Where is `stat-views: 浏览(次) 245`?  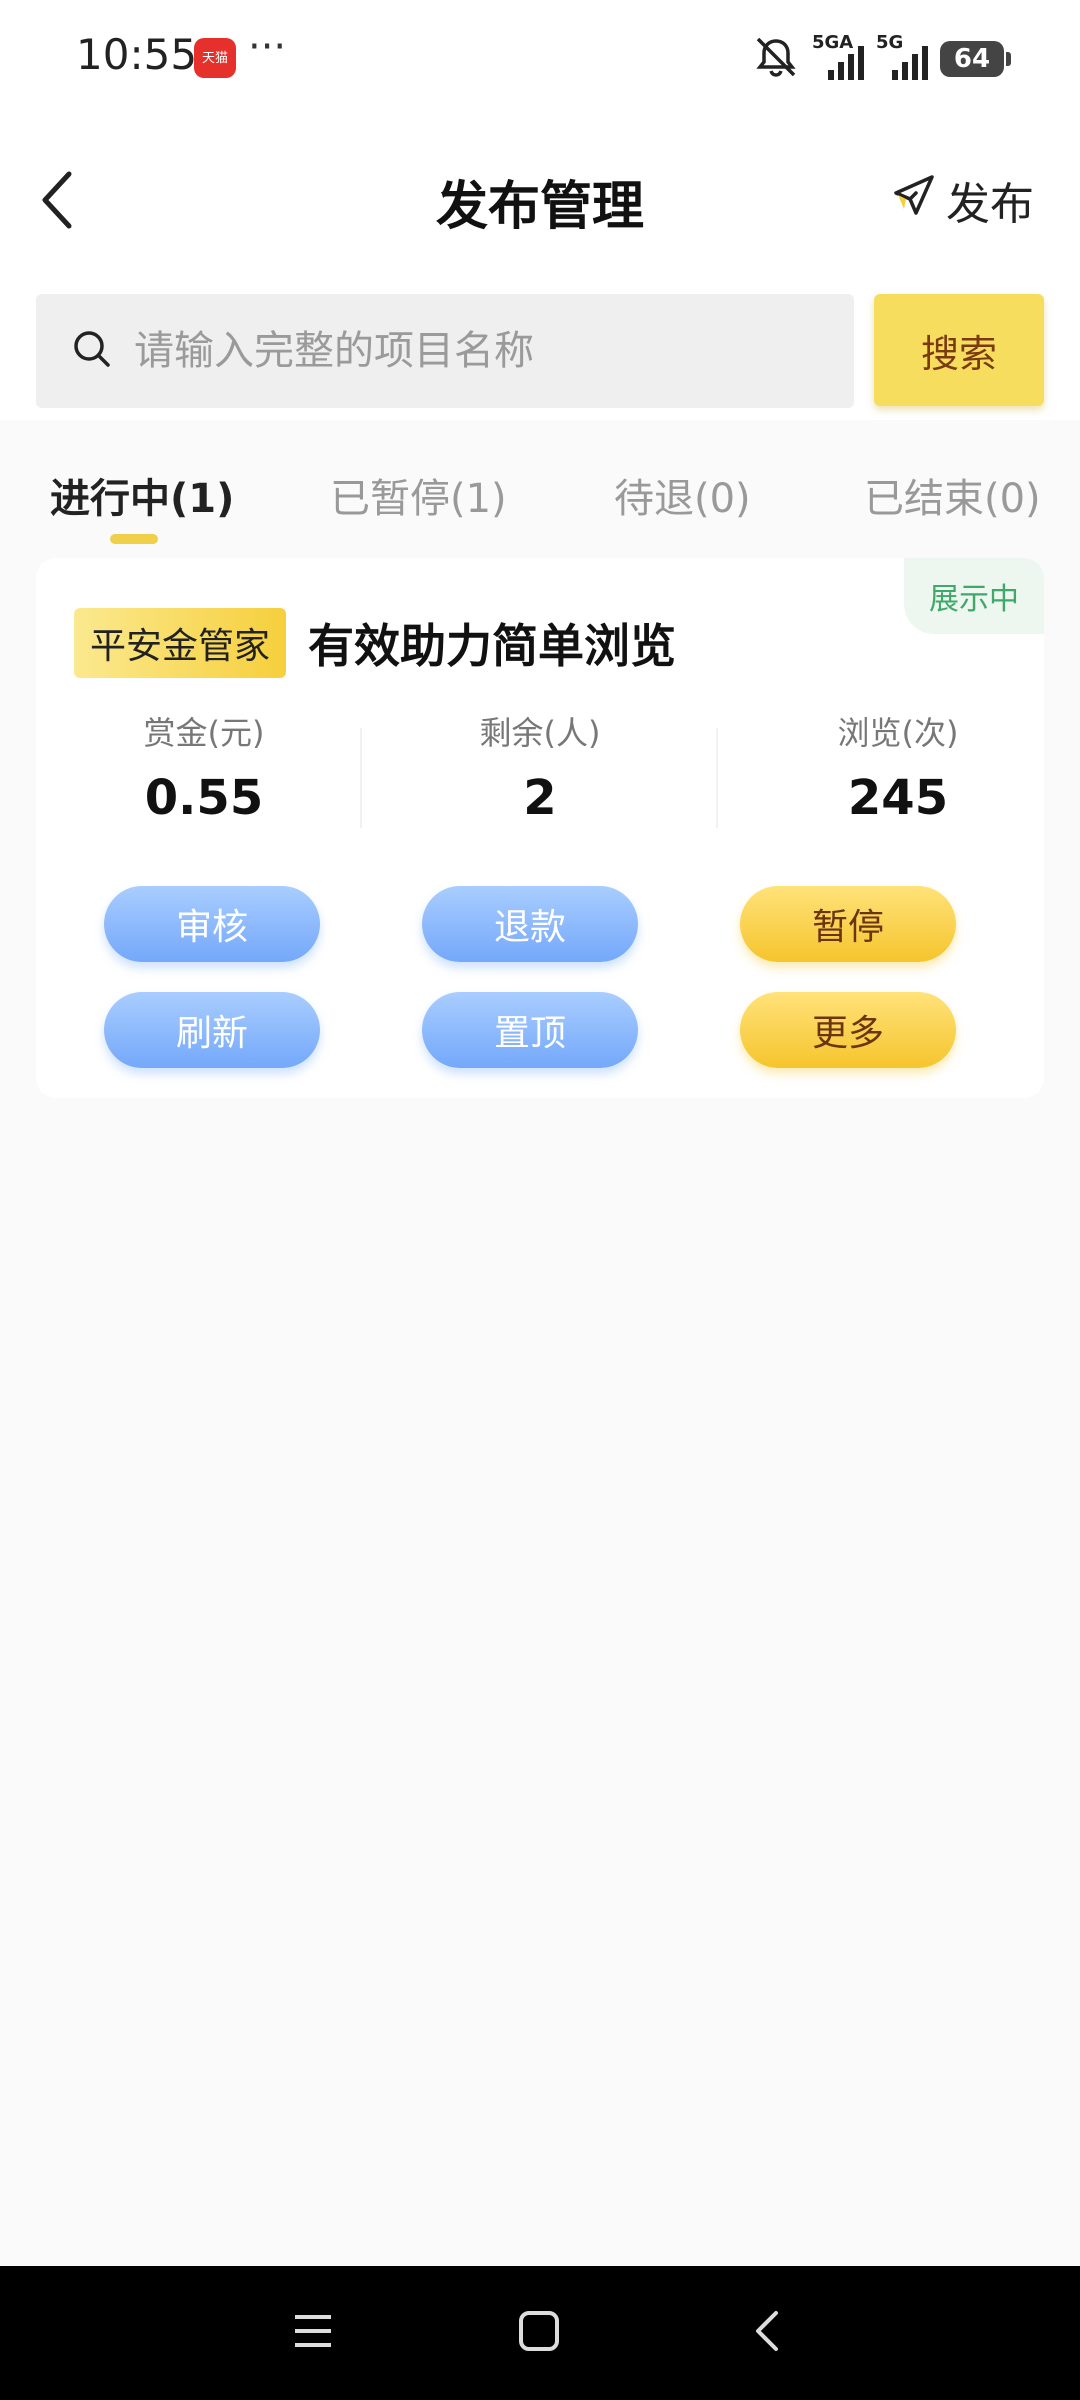
stat-views: 浏览(次) 245 is located at coordinates (898, 767).